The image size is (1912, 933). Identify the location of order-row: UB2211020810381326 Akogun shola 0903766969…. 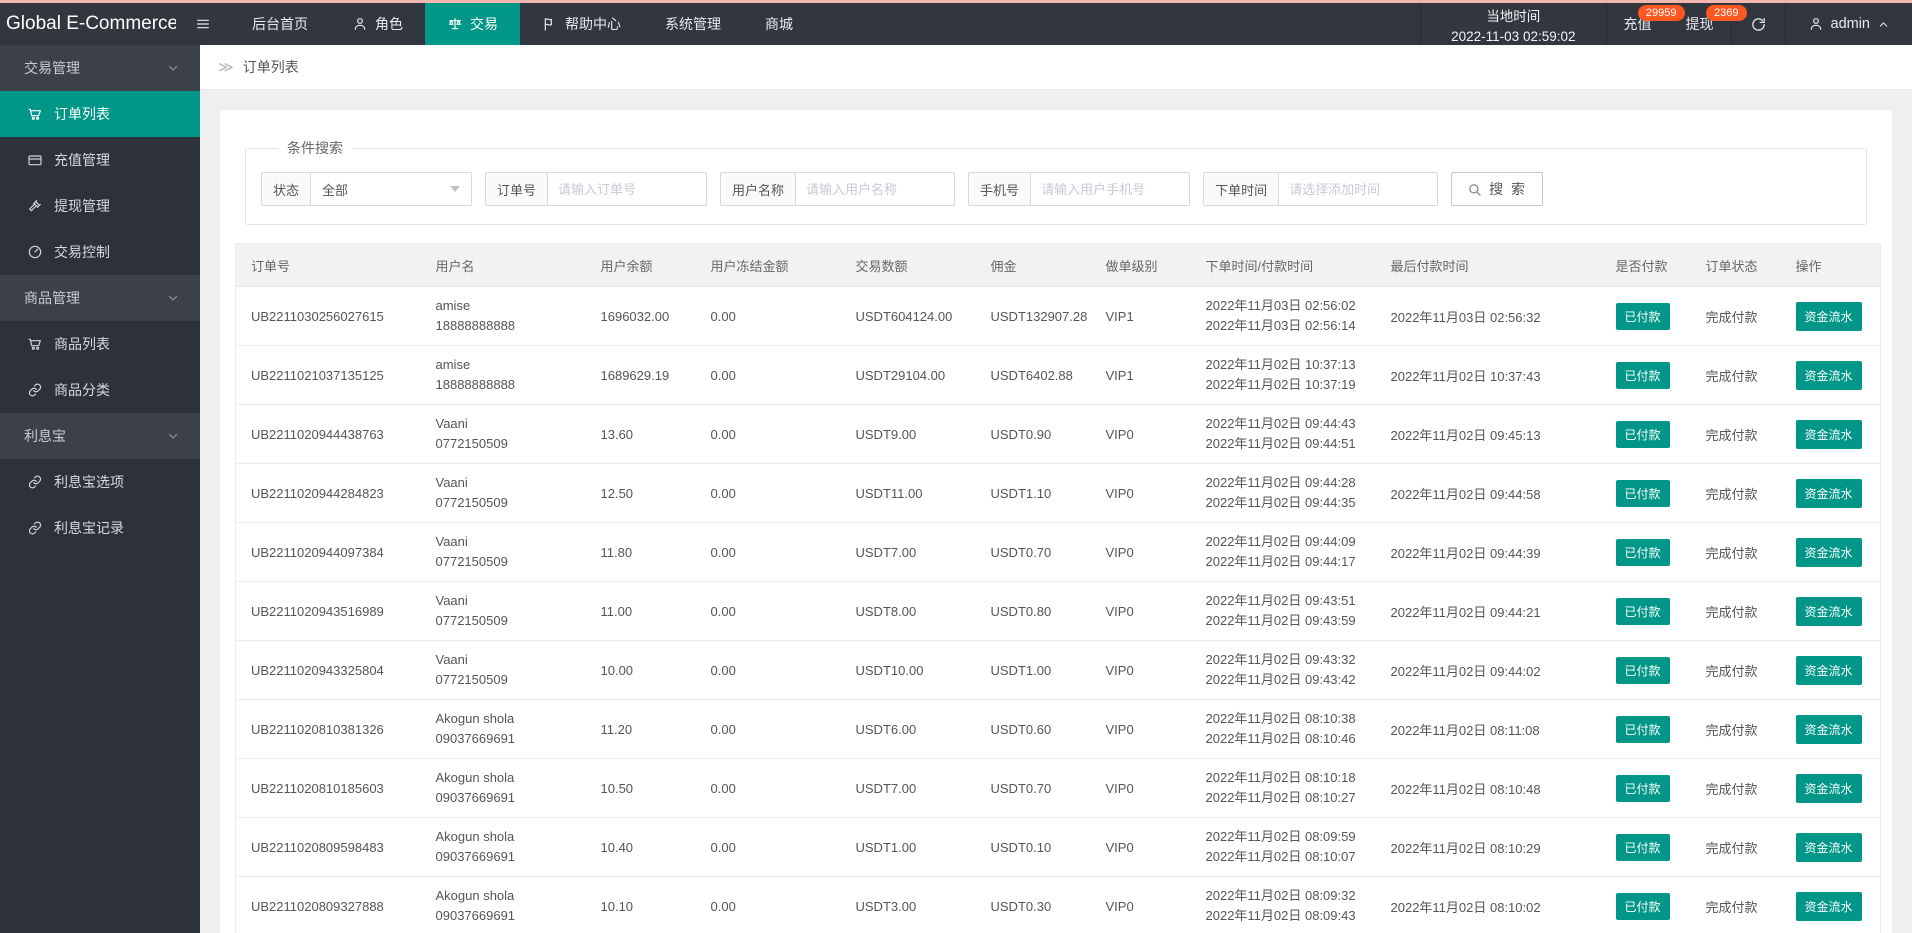
(1058, 729).